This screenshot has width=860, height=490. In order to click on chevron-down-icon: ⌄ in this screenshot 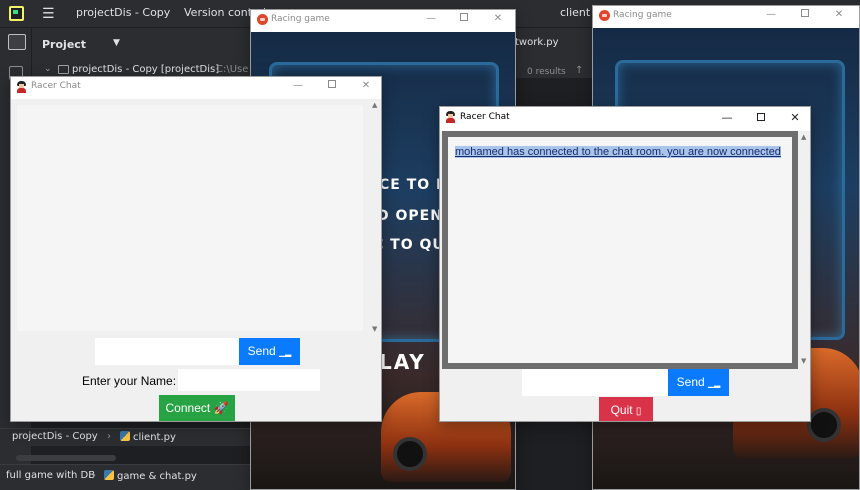, I will do `click(48, 69)`.